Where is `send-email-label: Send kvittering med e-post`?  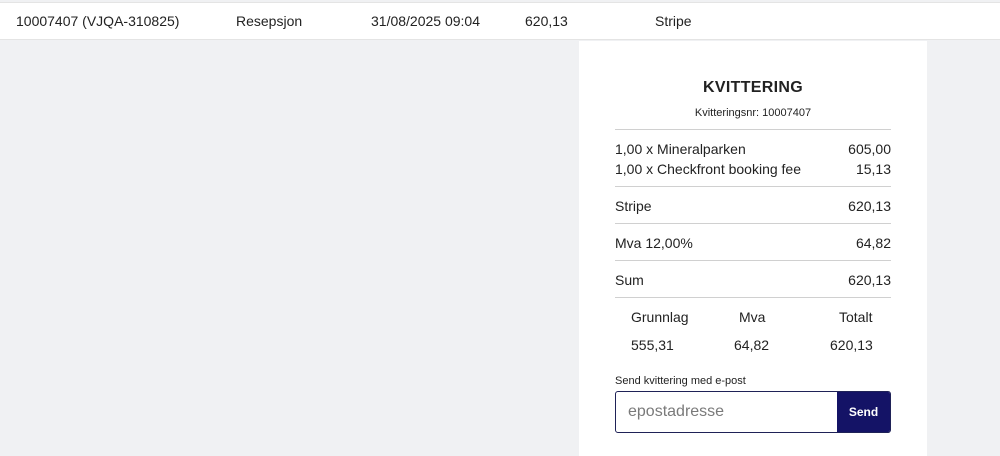
send-email-label: Send kvittering med e-post is located at coordinates (680, 381).